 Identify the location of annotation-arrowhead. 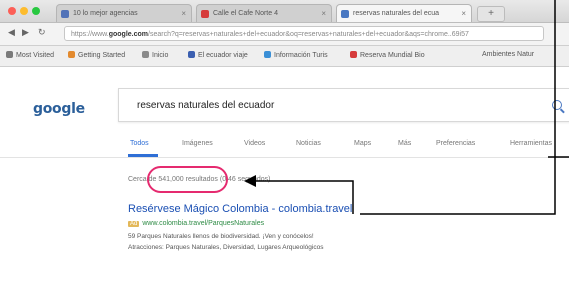
(250, 181).